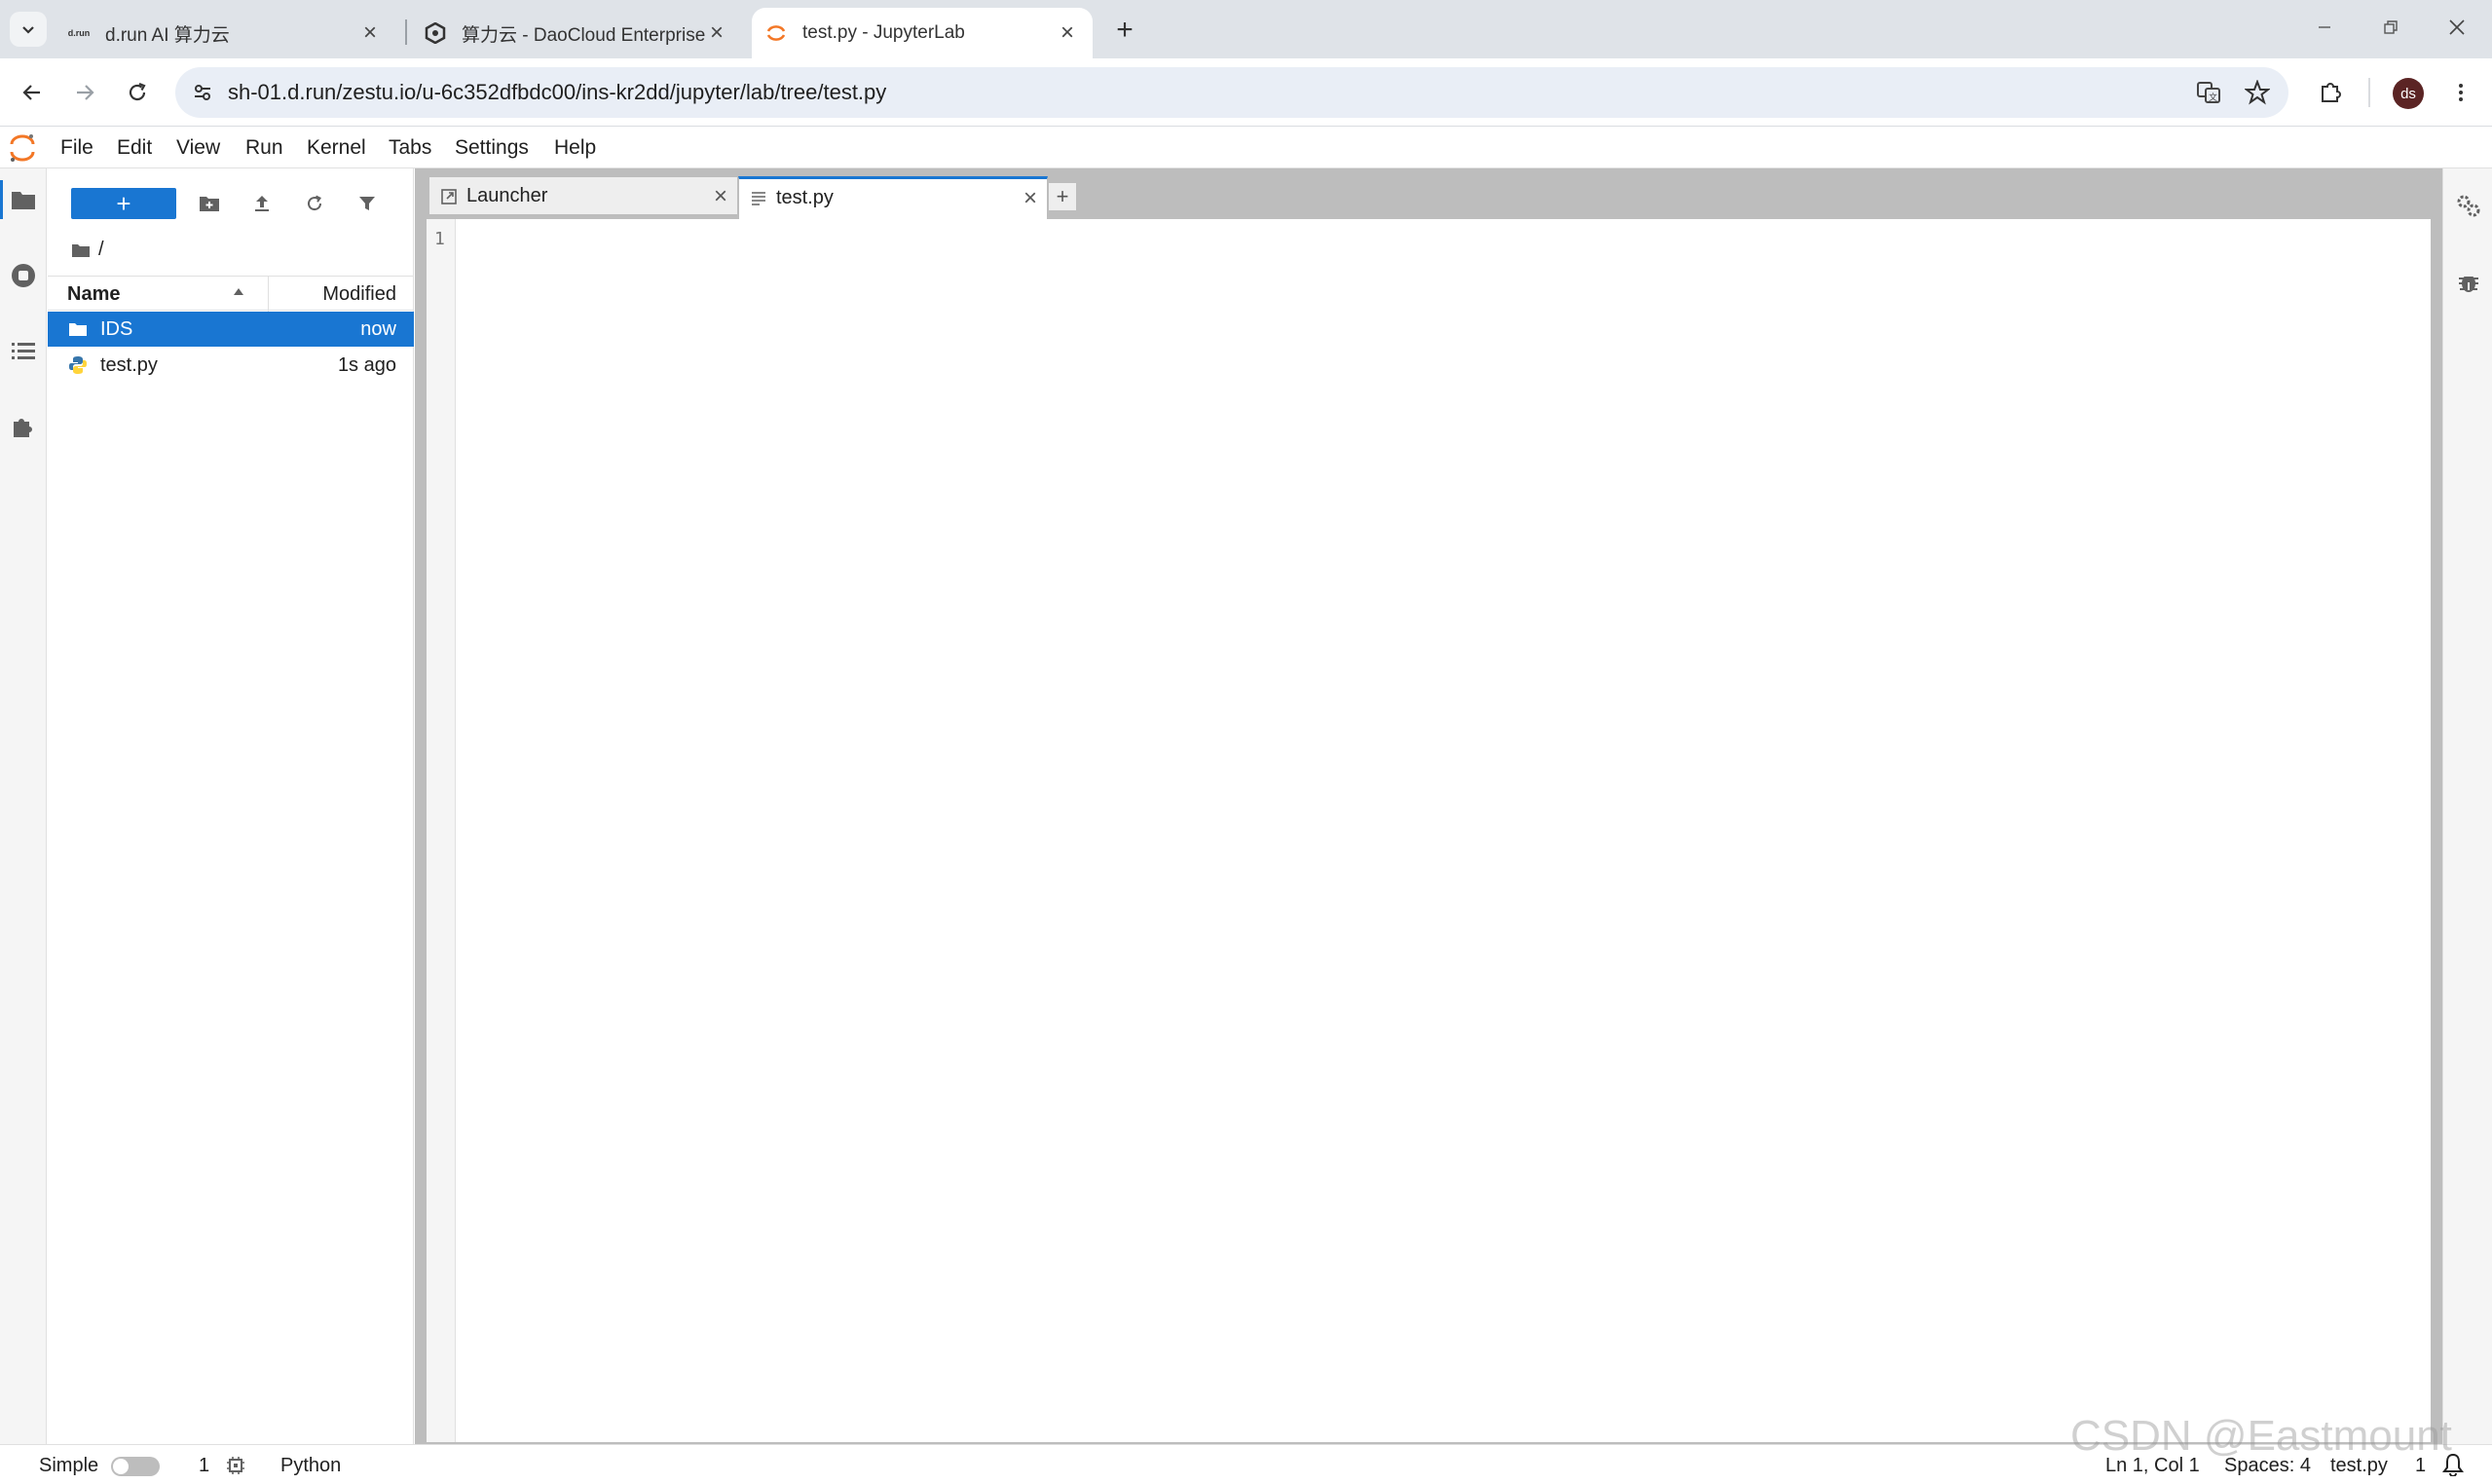 The height and width of the screenshot is (1484, 2492). I want to click on menu-run: Run, so click(264, 148).